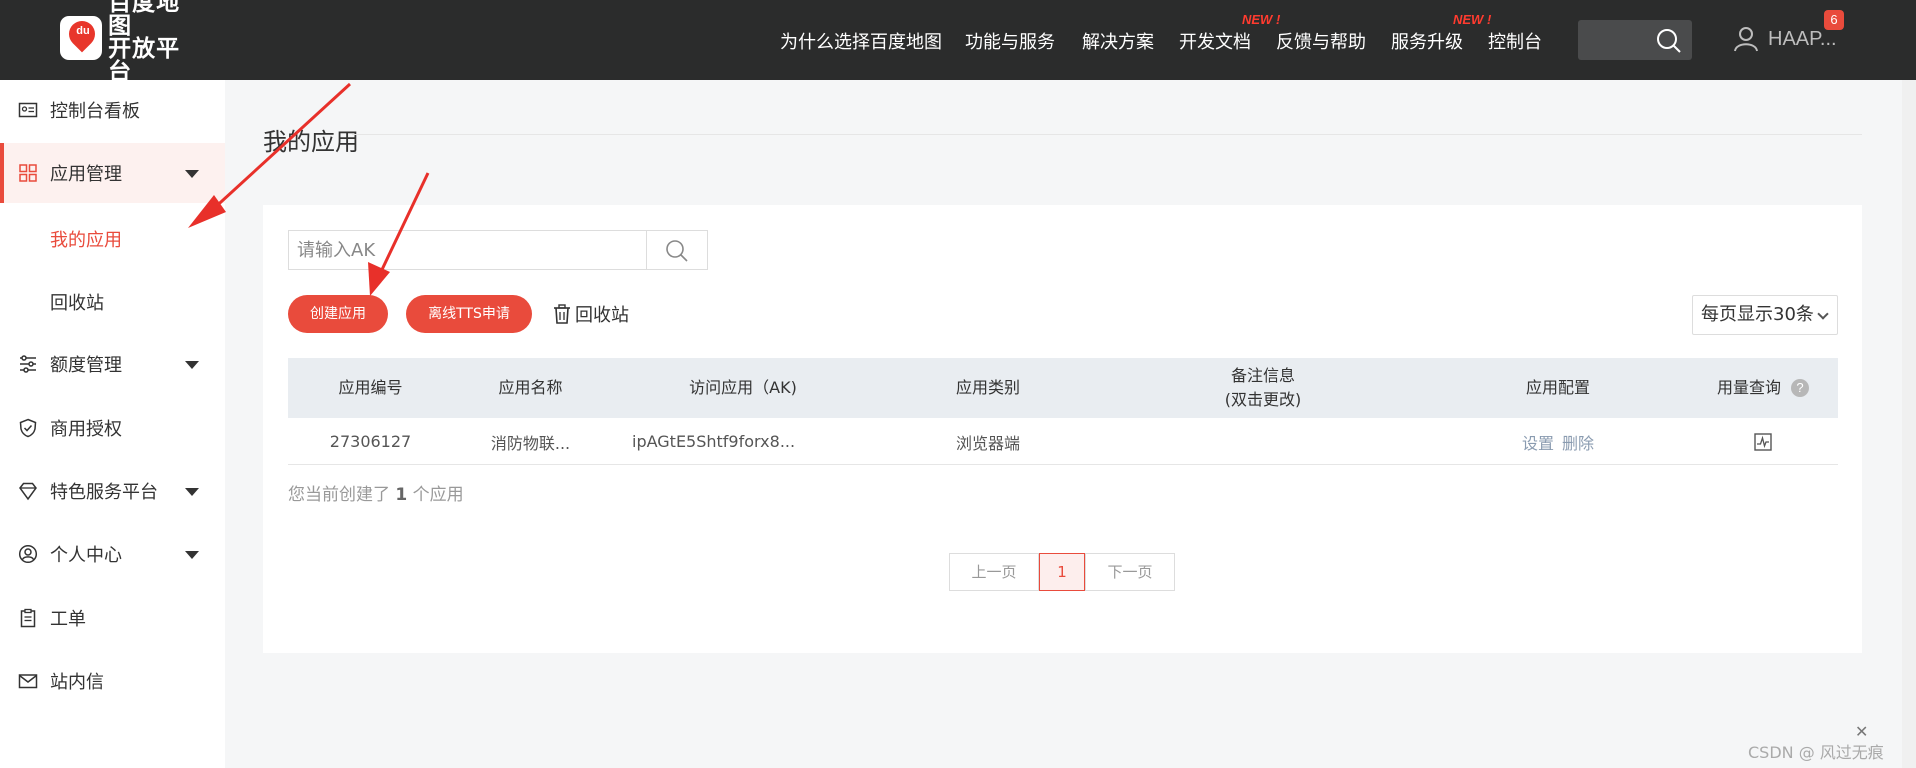 The image size is (1916, 768). Describe the element at coordinates (28, 110) in the screenshot. I see `dashboard-card-icon` at that location.